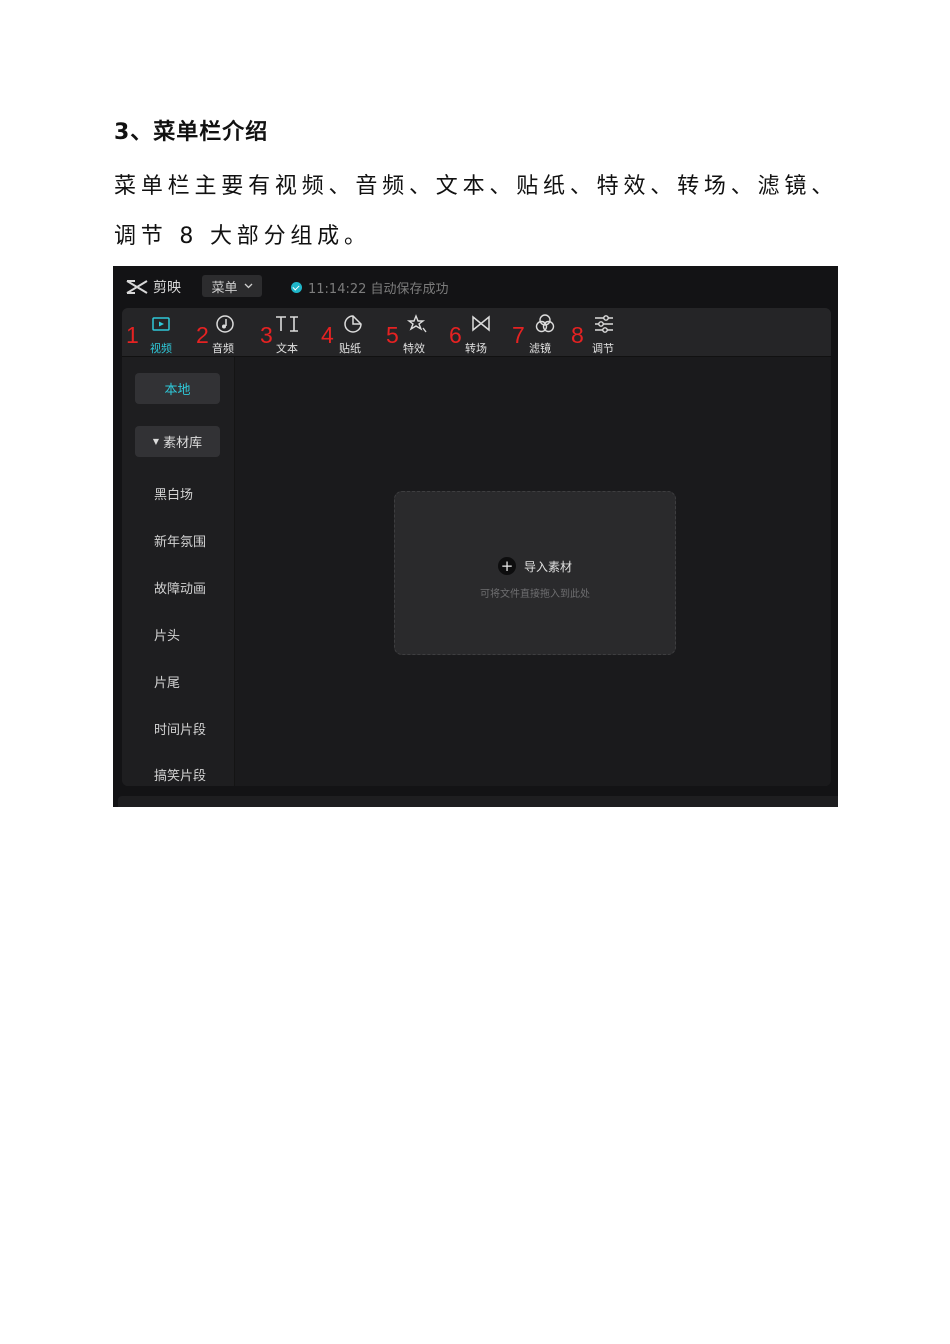  What do you see at coordinates (161, 324) in the screenshot?
I see `video-icon` at bounding box center [161, 324].